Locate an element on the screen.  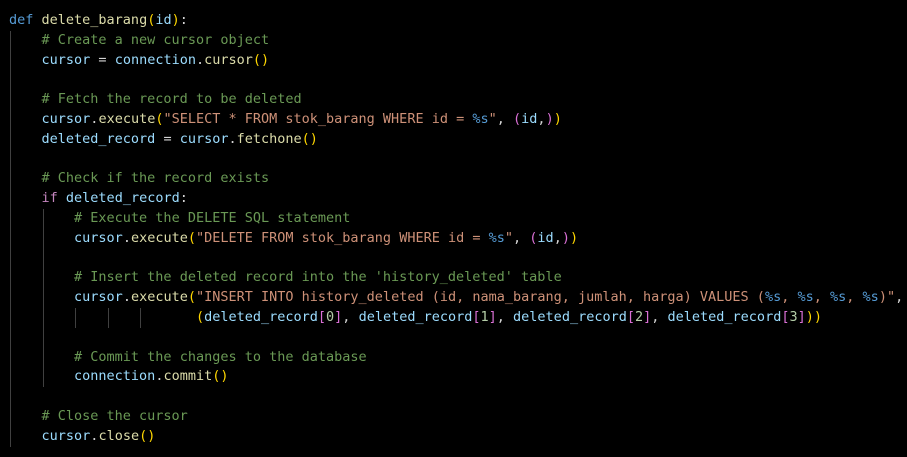
code-line: # Execute the DELETE SQL statement is located at coordinates (458, 219).